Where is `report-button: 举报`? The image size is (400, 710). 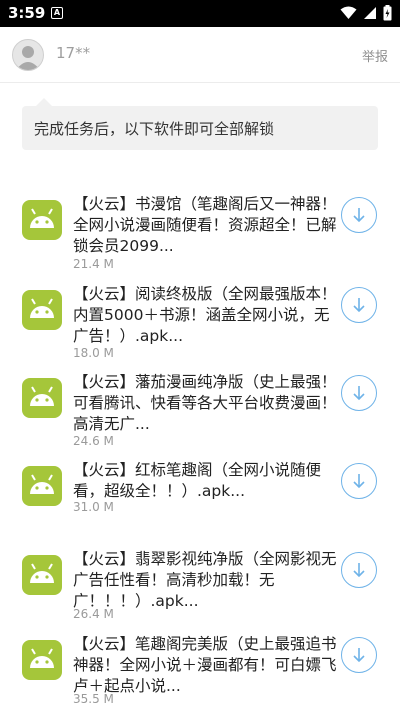
report-button: 举报 is located at coordinates (375, 55).